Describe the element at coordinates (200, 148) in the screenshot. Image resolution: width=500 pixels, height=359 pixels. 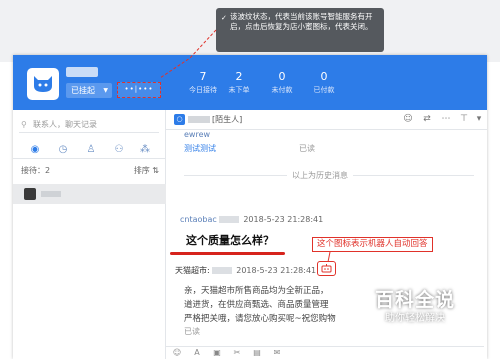
I see `first-msg-text: 测试测试` at that location.